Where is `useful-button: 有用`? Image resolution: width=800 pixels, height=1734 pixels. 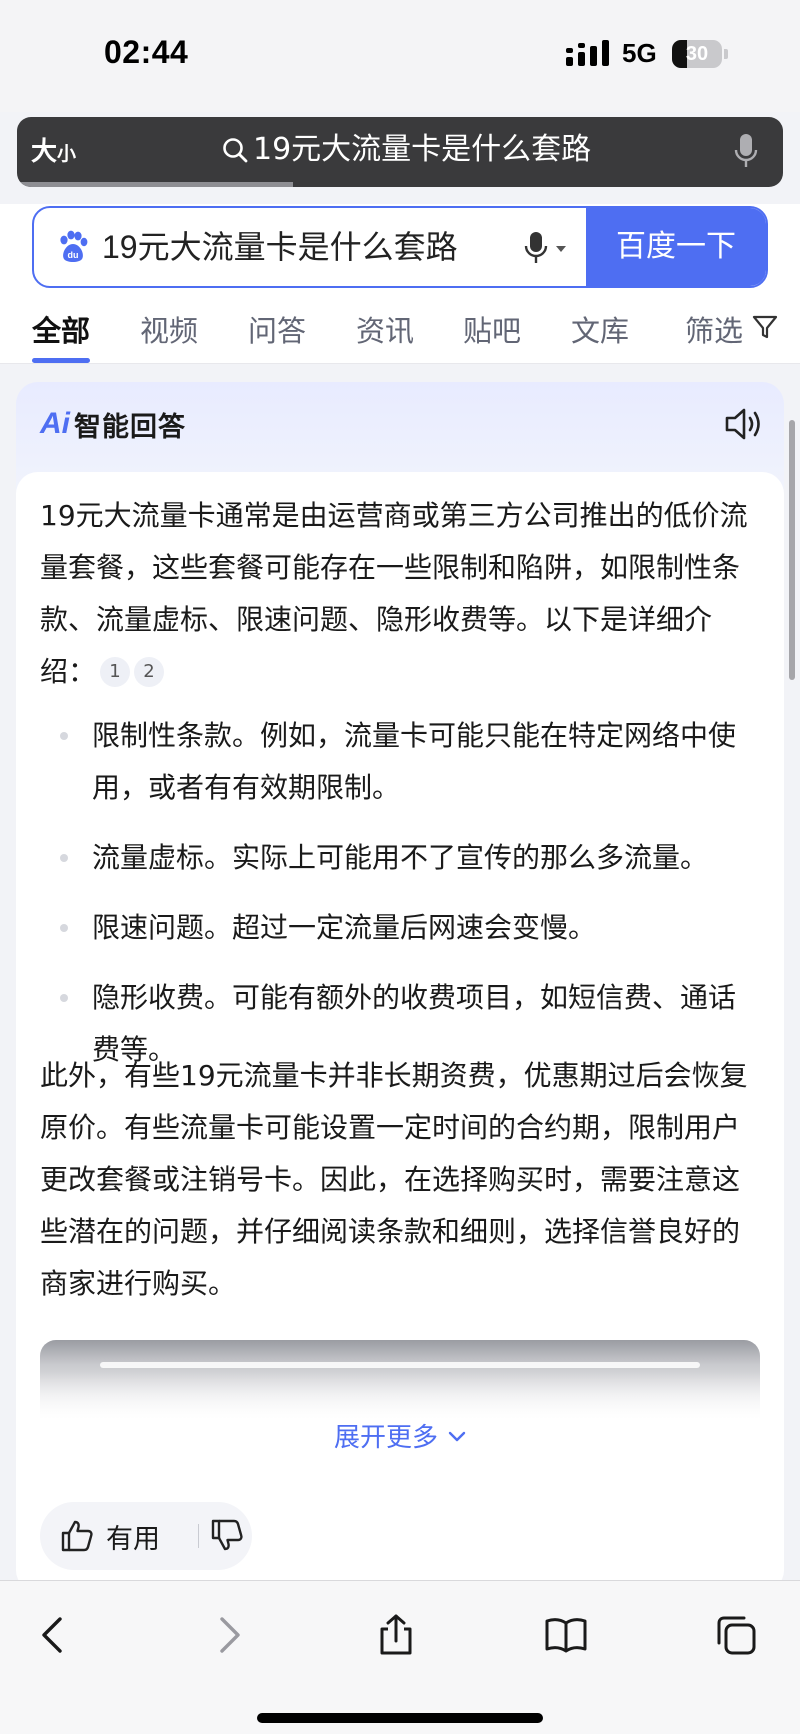
useful-button: 有用 is located at coordinates (110, 1536).